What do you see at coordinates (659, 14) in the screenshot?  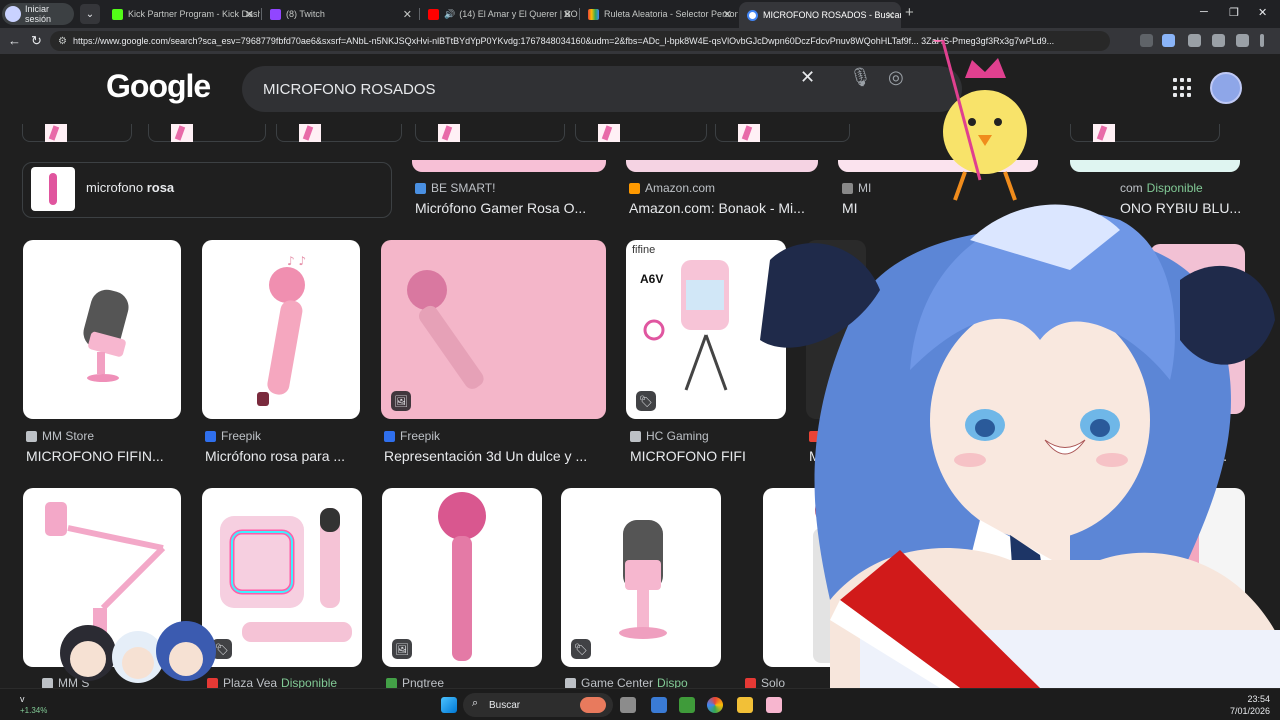 I see `tab-ruleta: Ruleta Aleatoria - Selector Persona ✕` at bounding box center [659, 14].